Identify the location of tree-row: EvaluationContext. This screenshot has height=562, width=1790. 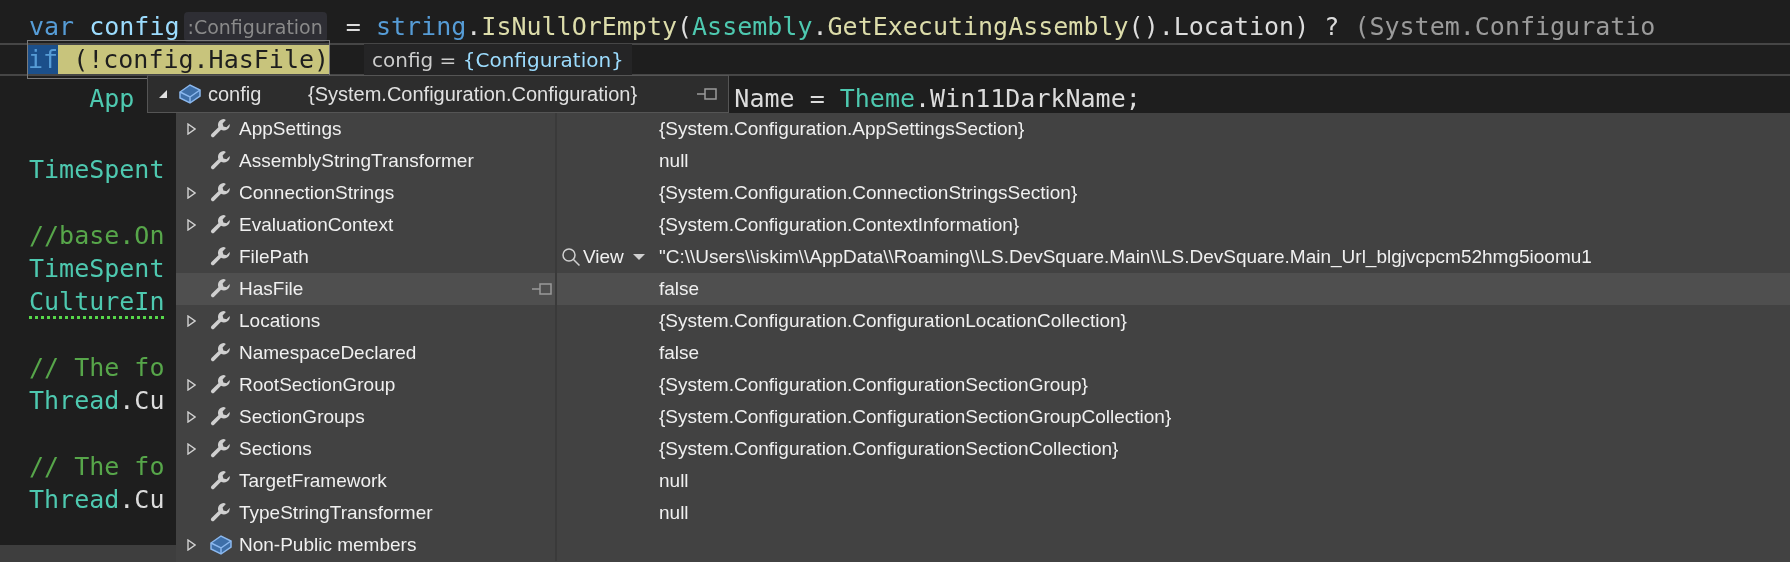
(365, 225).